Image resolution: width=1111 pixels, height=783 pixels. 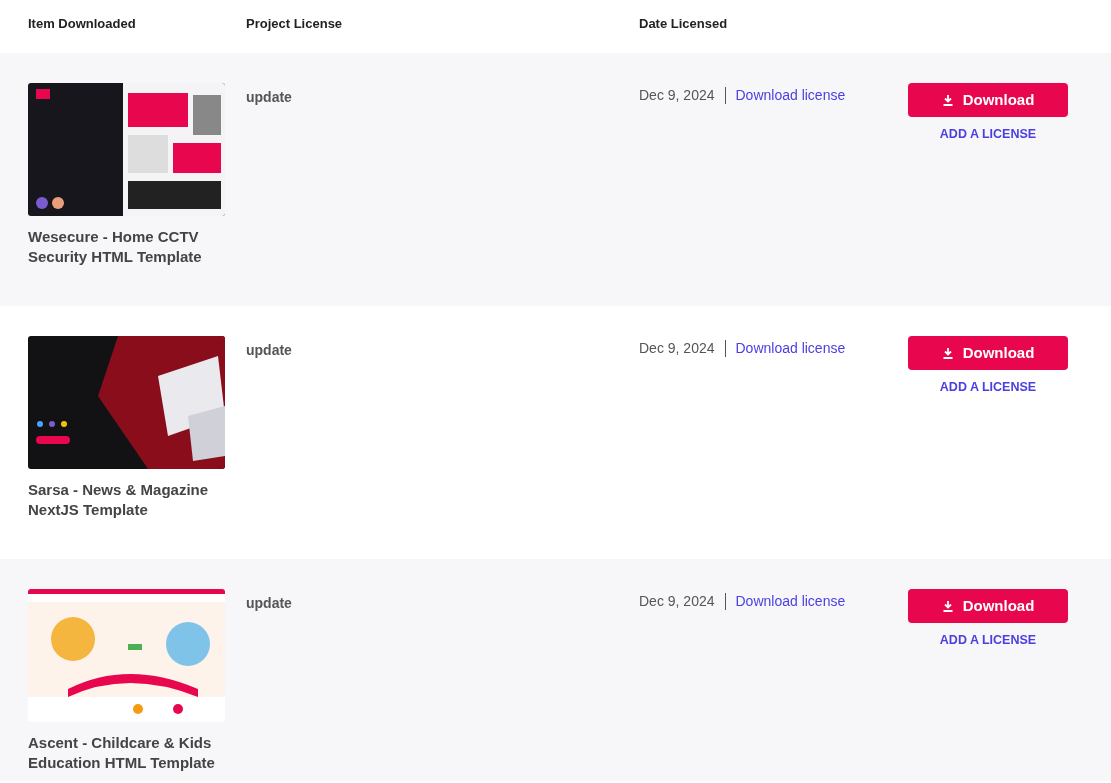 What do you see at coordinates (294, 23) in the screenshot?
I see `column-header: Project License` at bounding box center [294, 23].